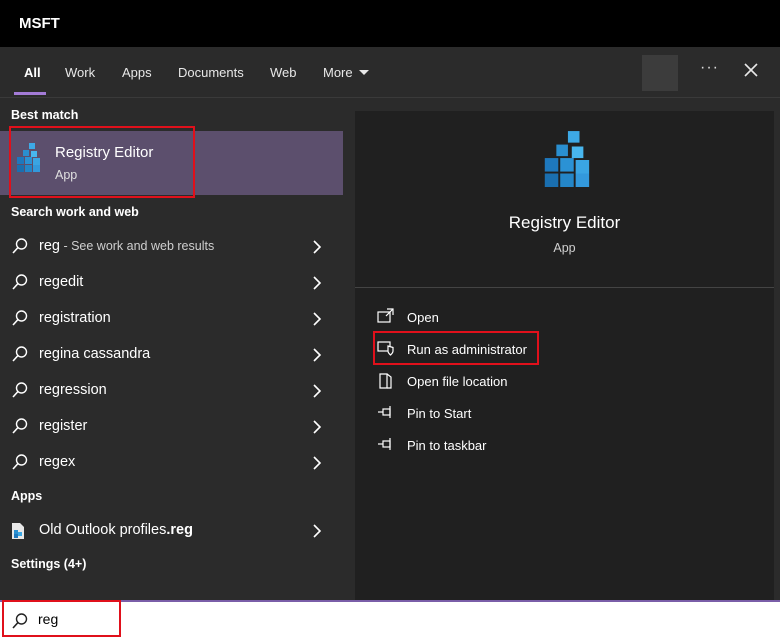 The width and height of the screenshot is (780, 638). Describe the element at coordinates (564, 248) in the screenshot. I see `preview-app-subtitle: App` at that location.